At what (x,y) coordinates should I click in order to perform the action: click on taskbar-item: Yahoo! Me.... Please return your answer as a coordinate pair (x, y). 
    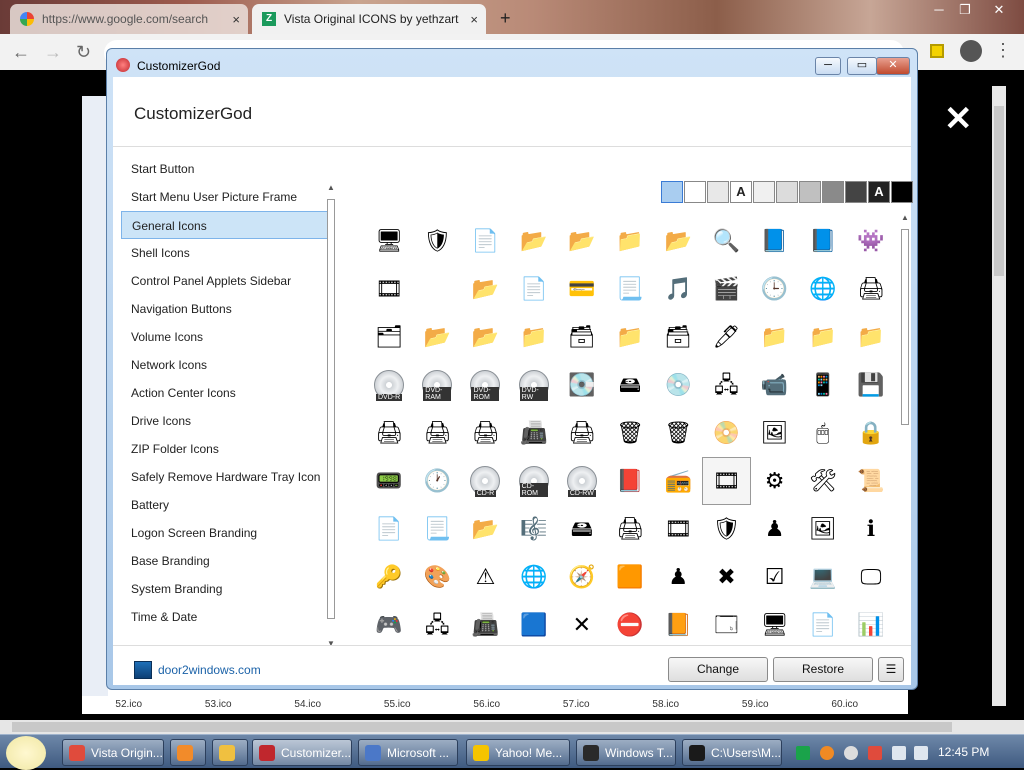
    Looking at the image, I should click on (518, 752).